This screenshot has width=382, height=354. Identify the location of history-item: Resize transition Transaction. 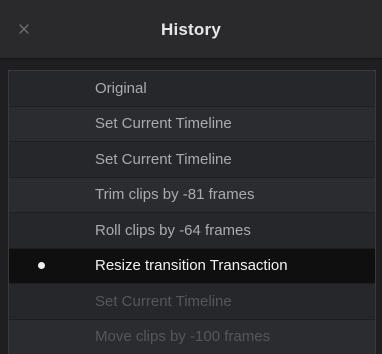
(192, 266).